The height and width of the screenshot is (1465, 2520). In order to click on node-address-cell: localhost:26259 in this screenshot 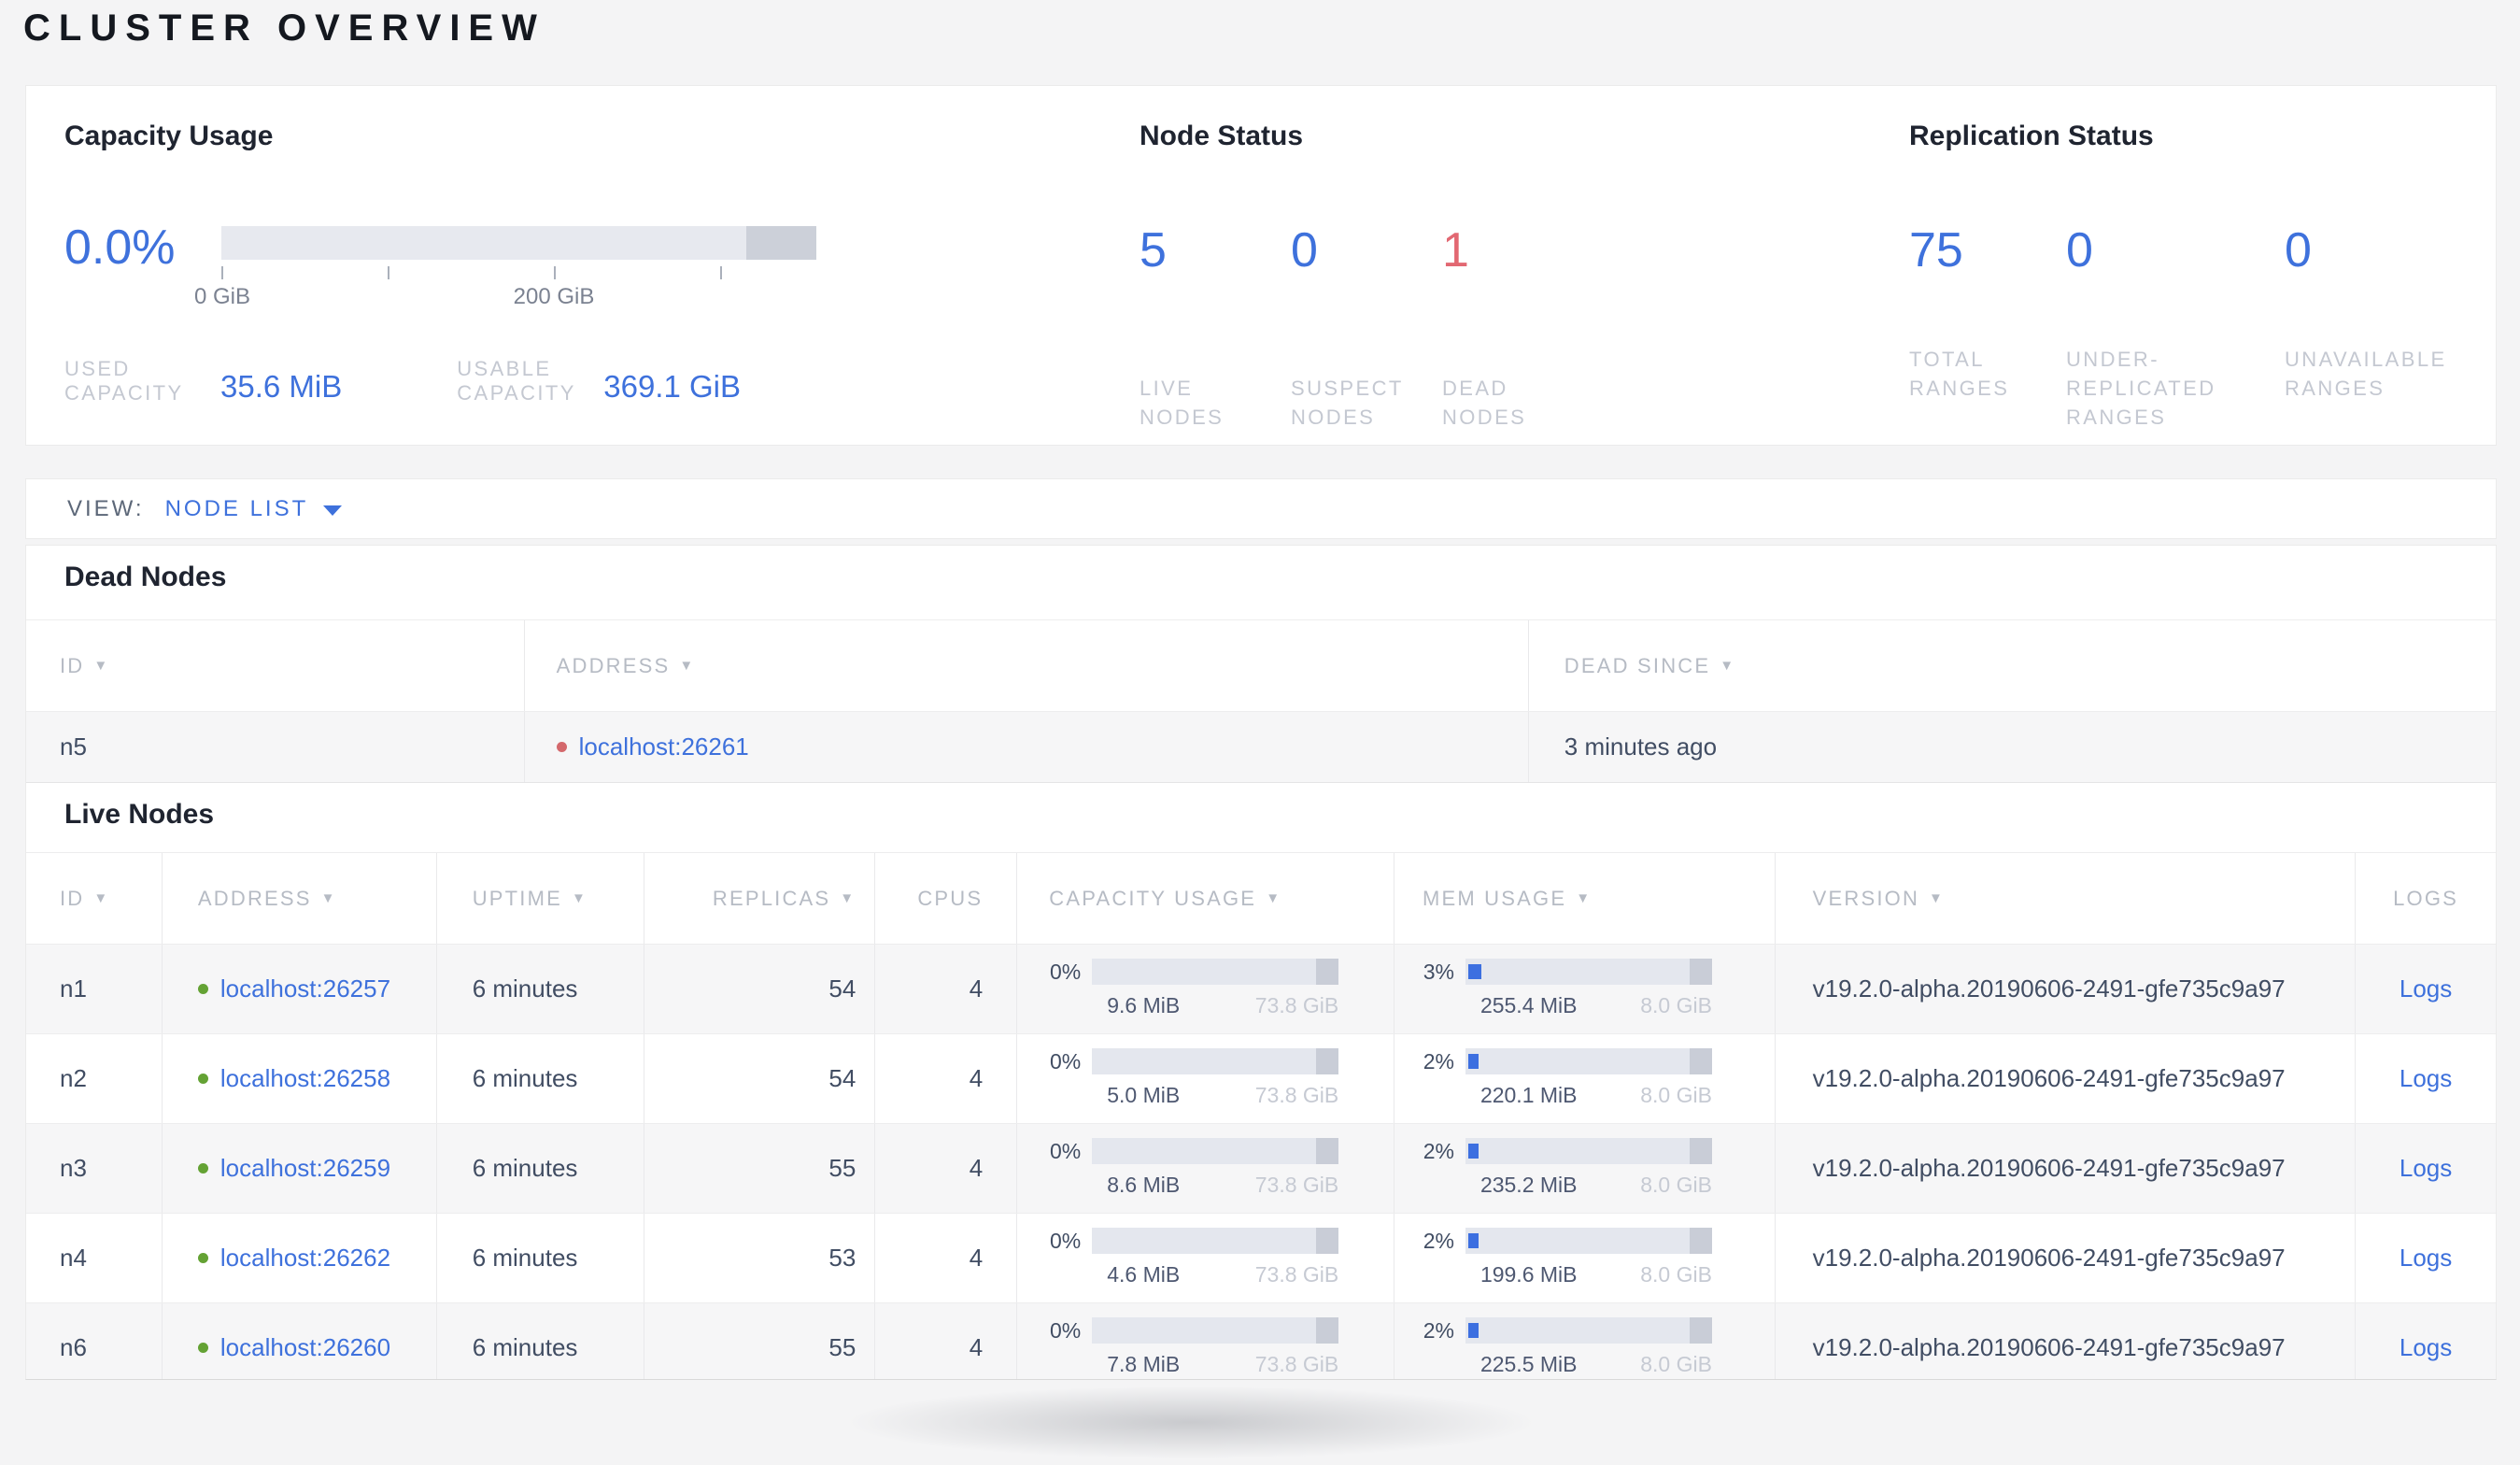, I will do `click(298, 1168)`.